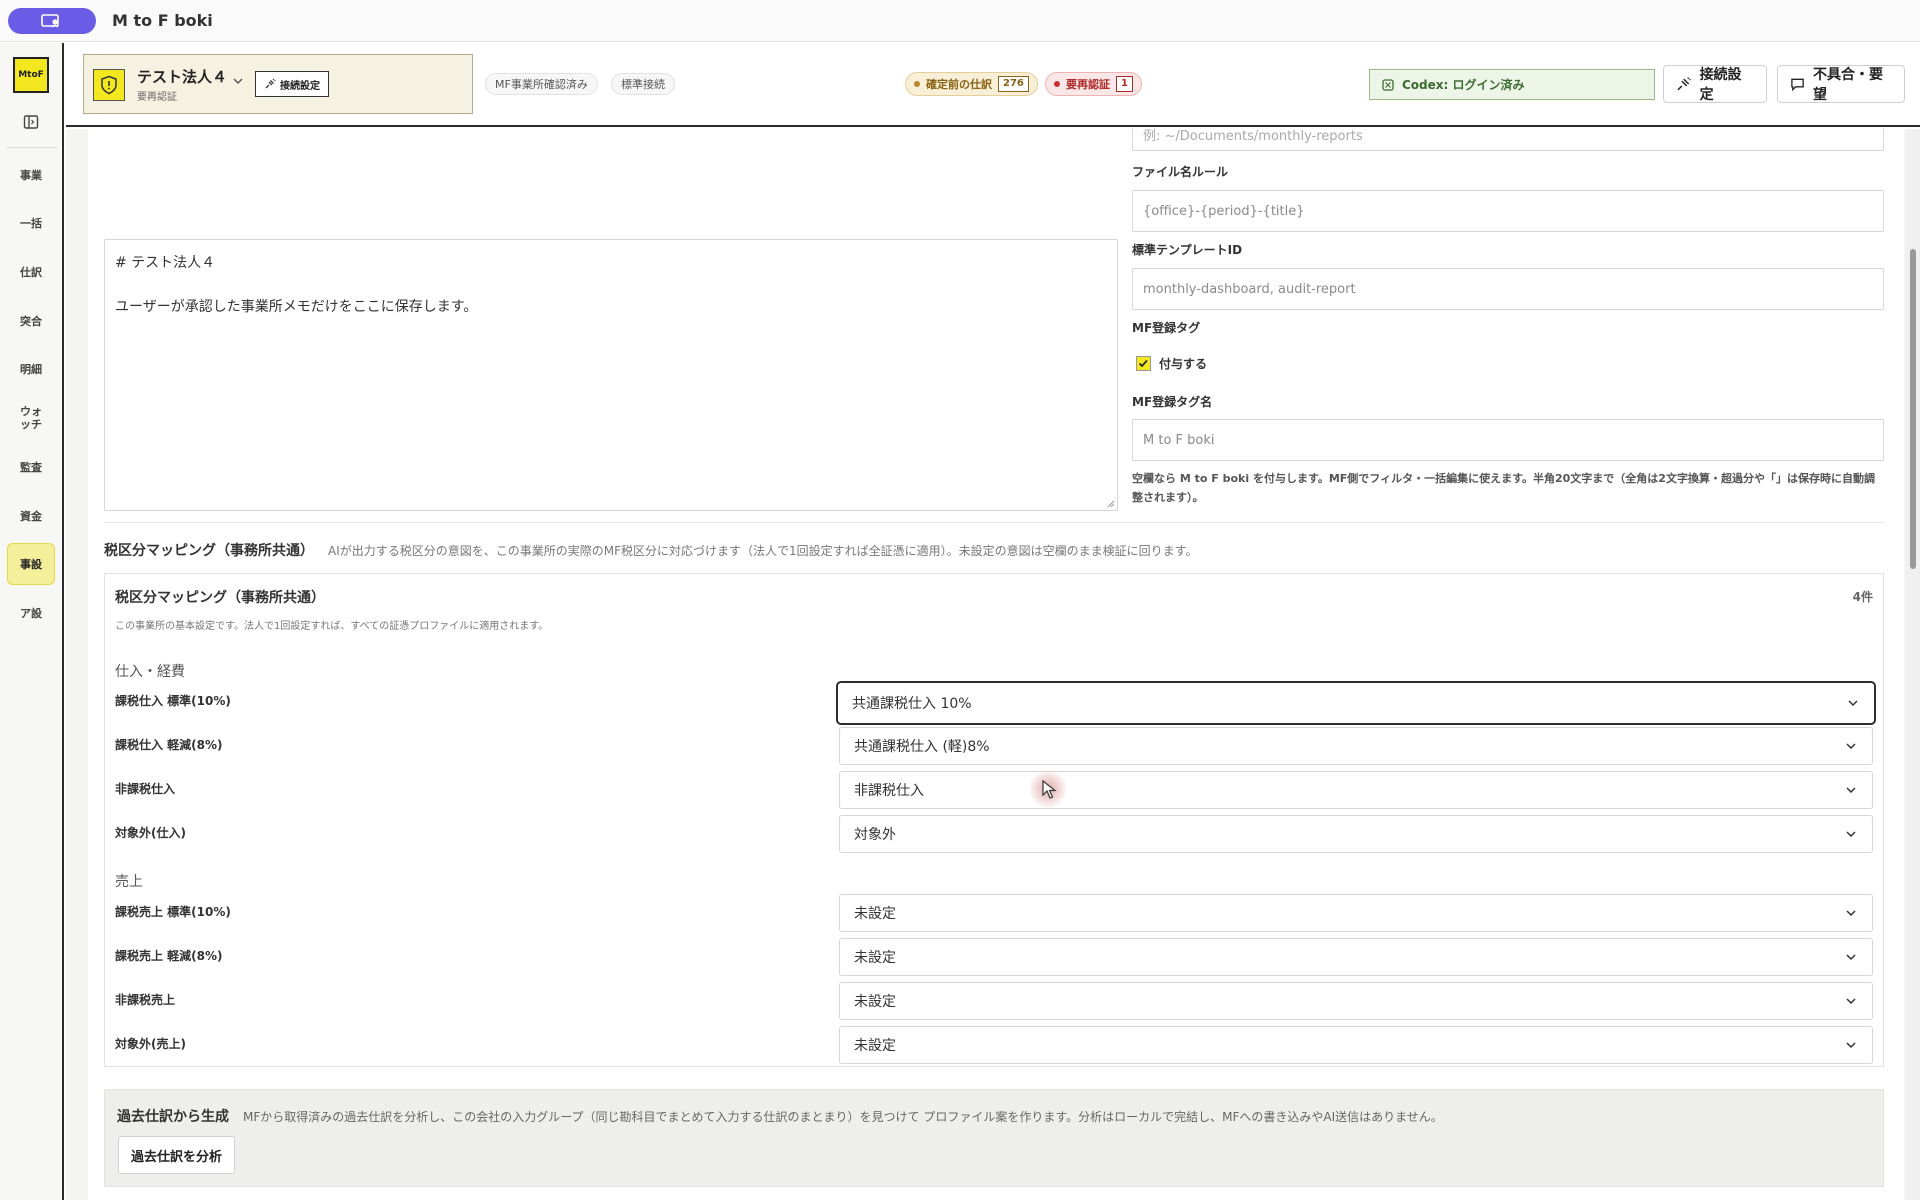  I want to click on sidebar-item-statements: 明細, so click(31, 369).